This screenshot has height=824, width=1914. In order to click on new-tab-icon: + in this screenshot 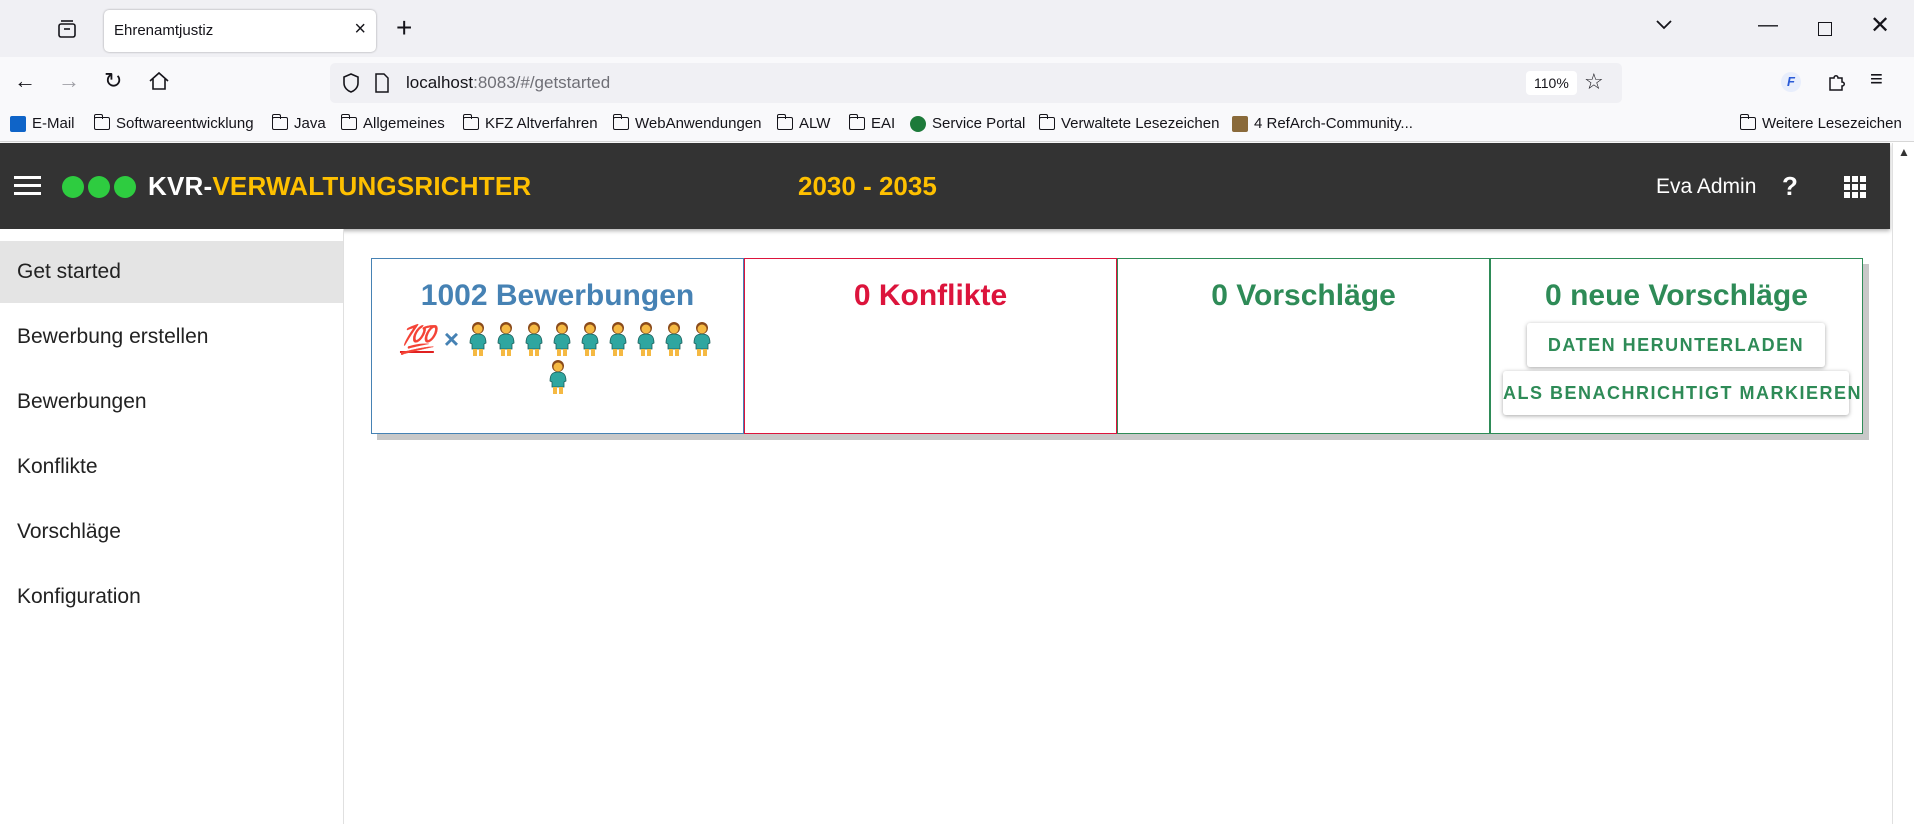, I will do `click(404, 28)`.